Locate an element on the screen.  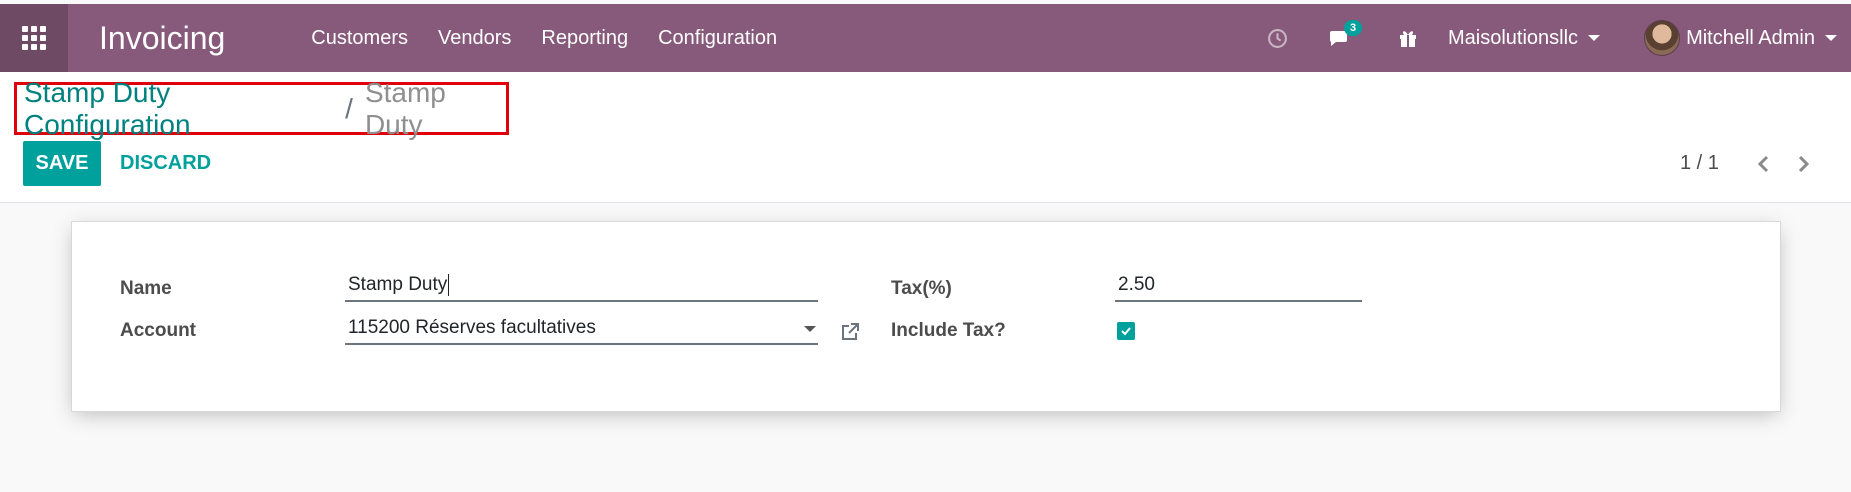
app-title: Invoicing is located at coordinates (162, 37).